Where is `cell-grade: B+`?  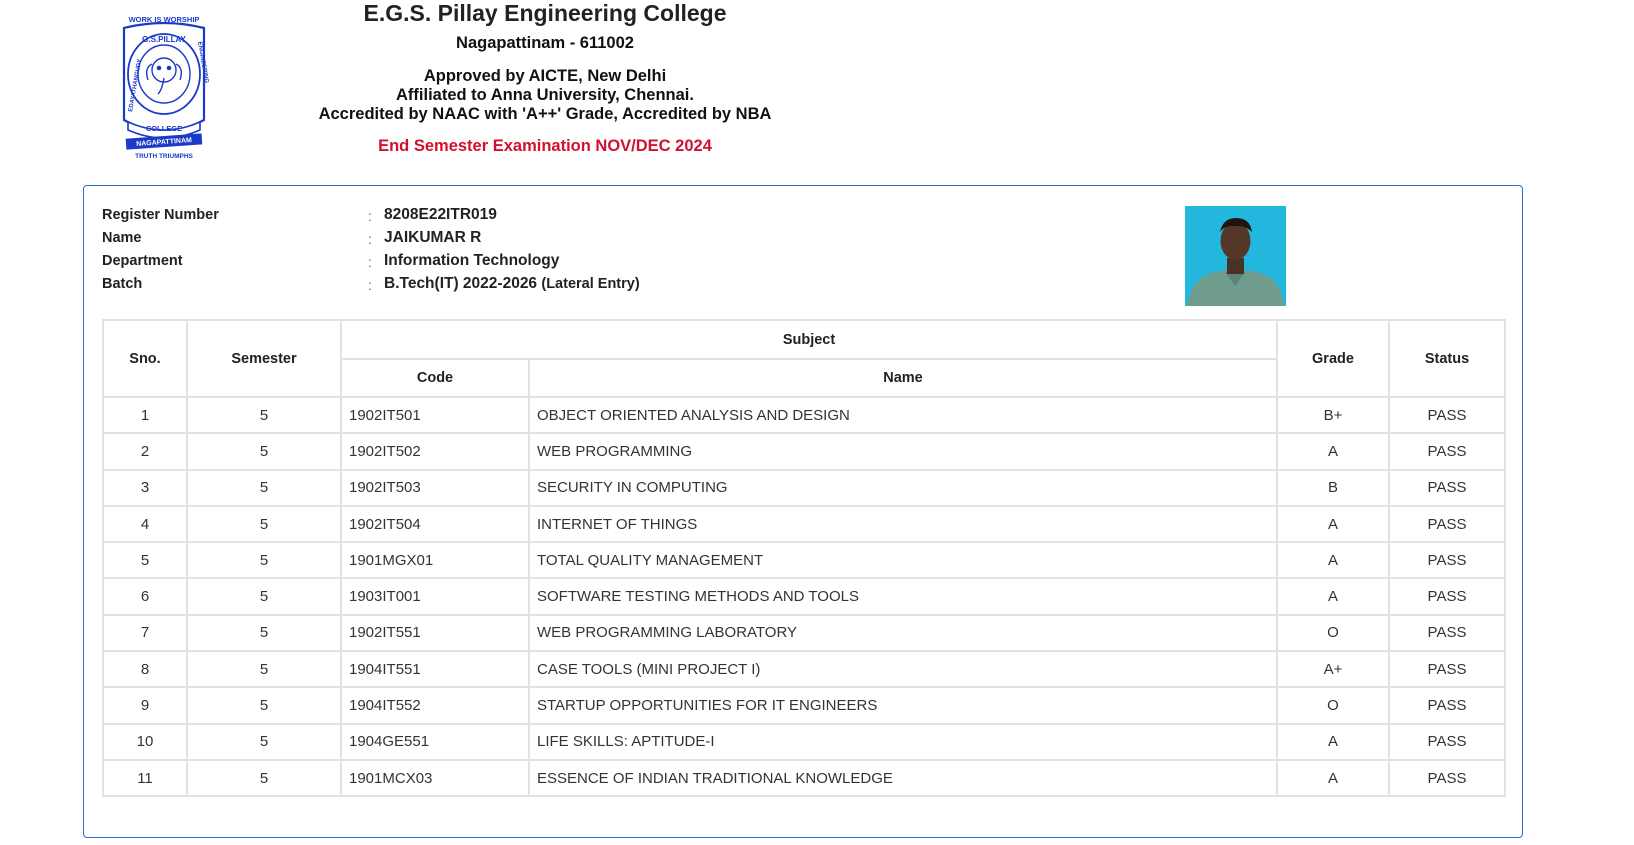
cell-grade: B+ is located at coordinates (1333, 415).